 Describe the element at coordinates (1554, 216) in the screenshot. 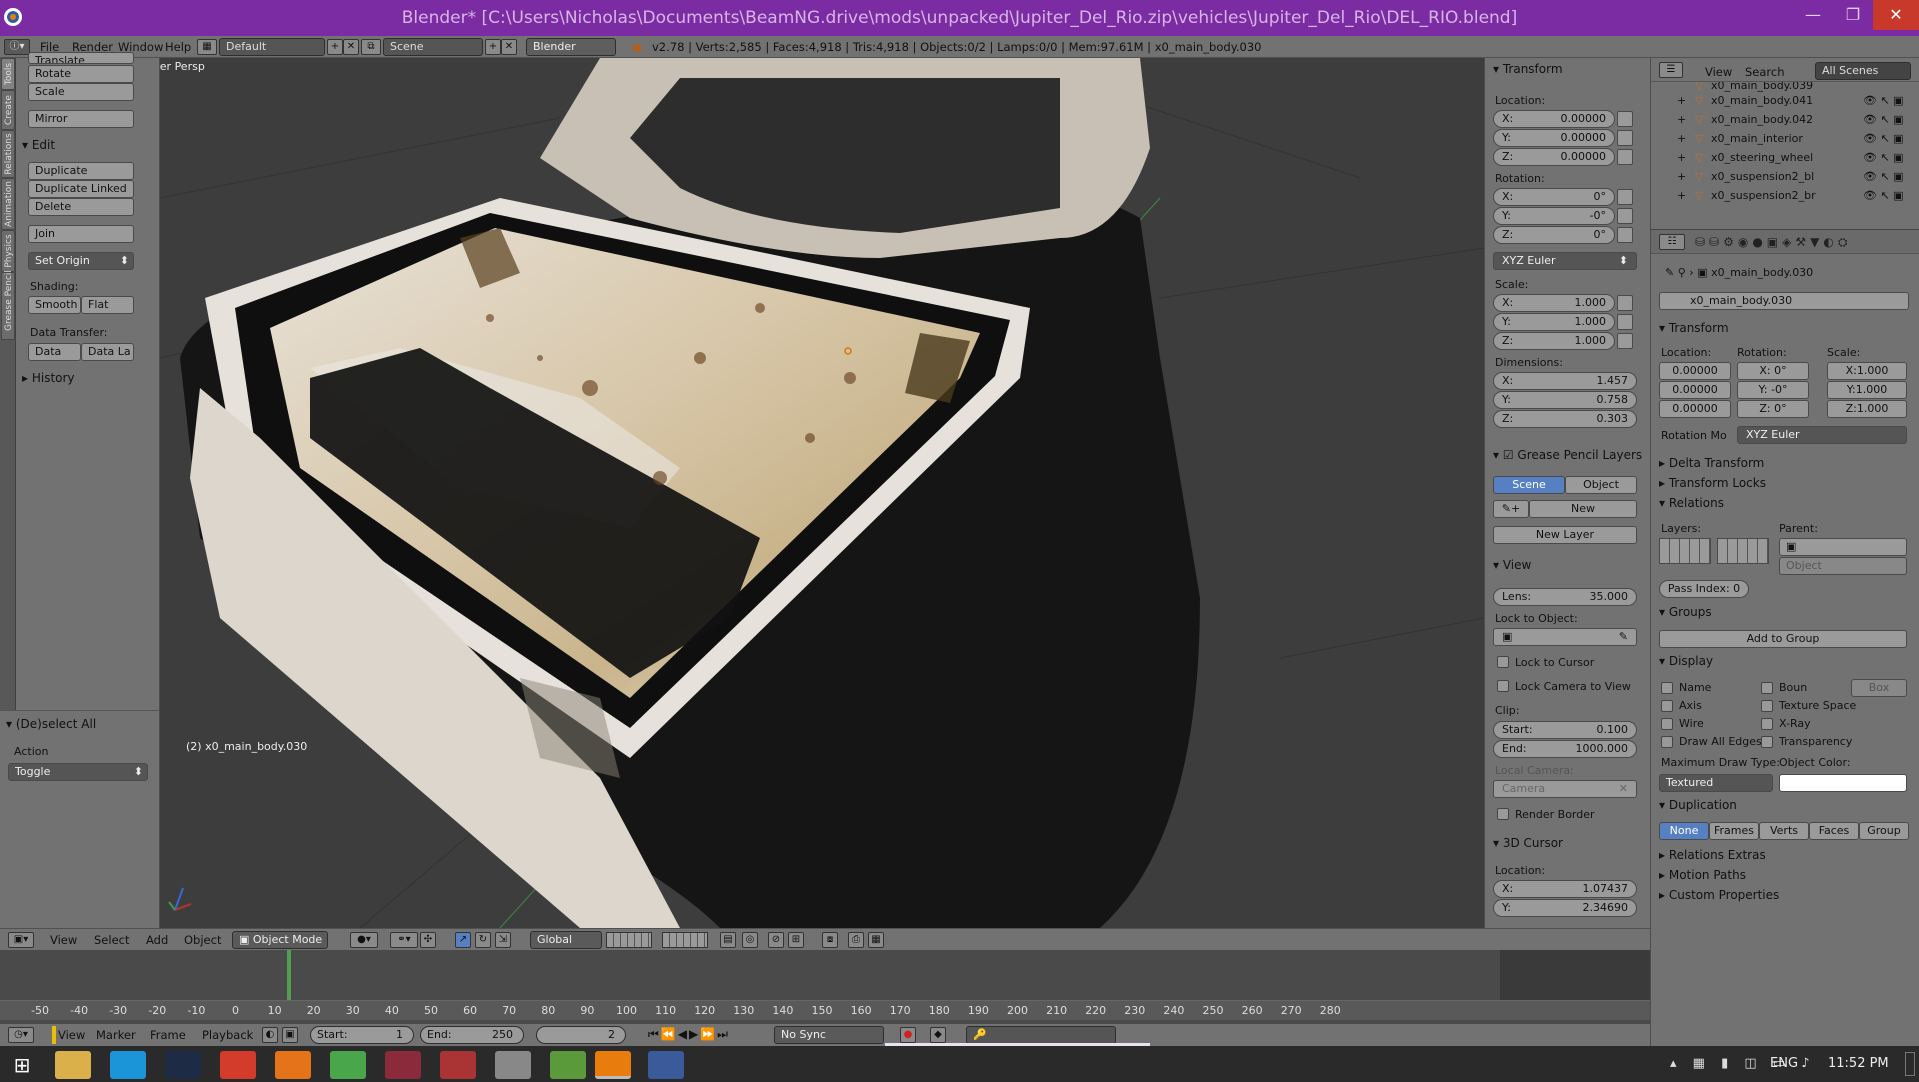

I see `rotation-y-field: Y: -0°` at that location.